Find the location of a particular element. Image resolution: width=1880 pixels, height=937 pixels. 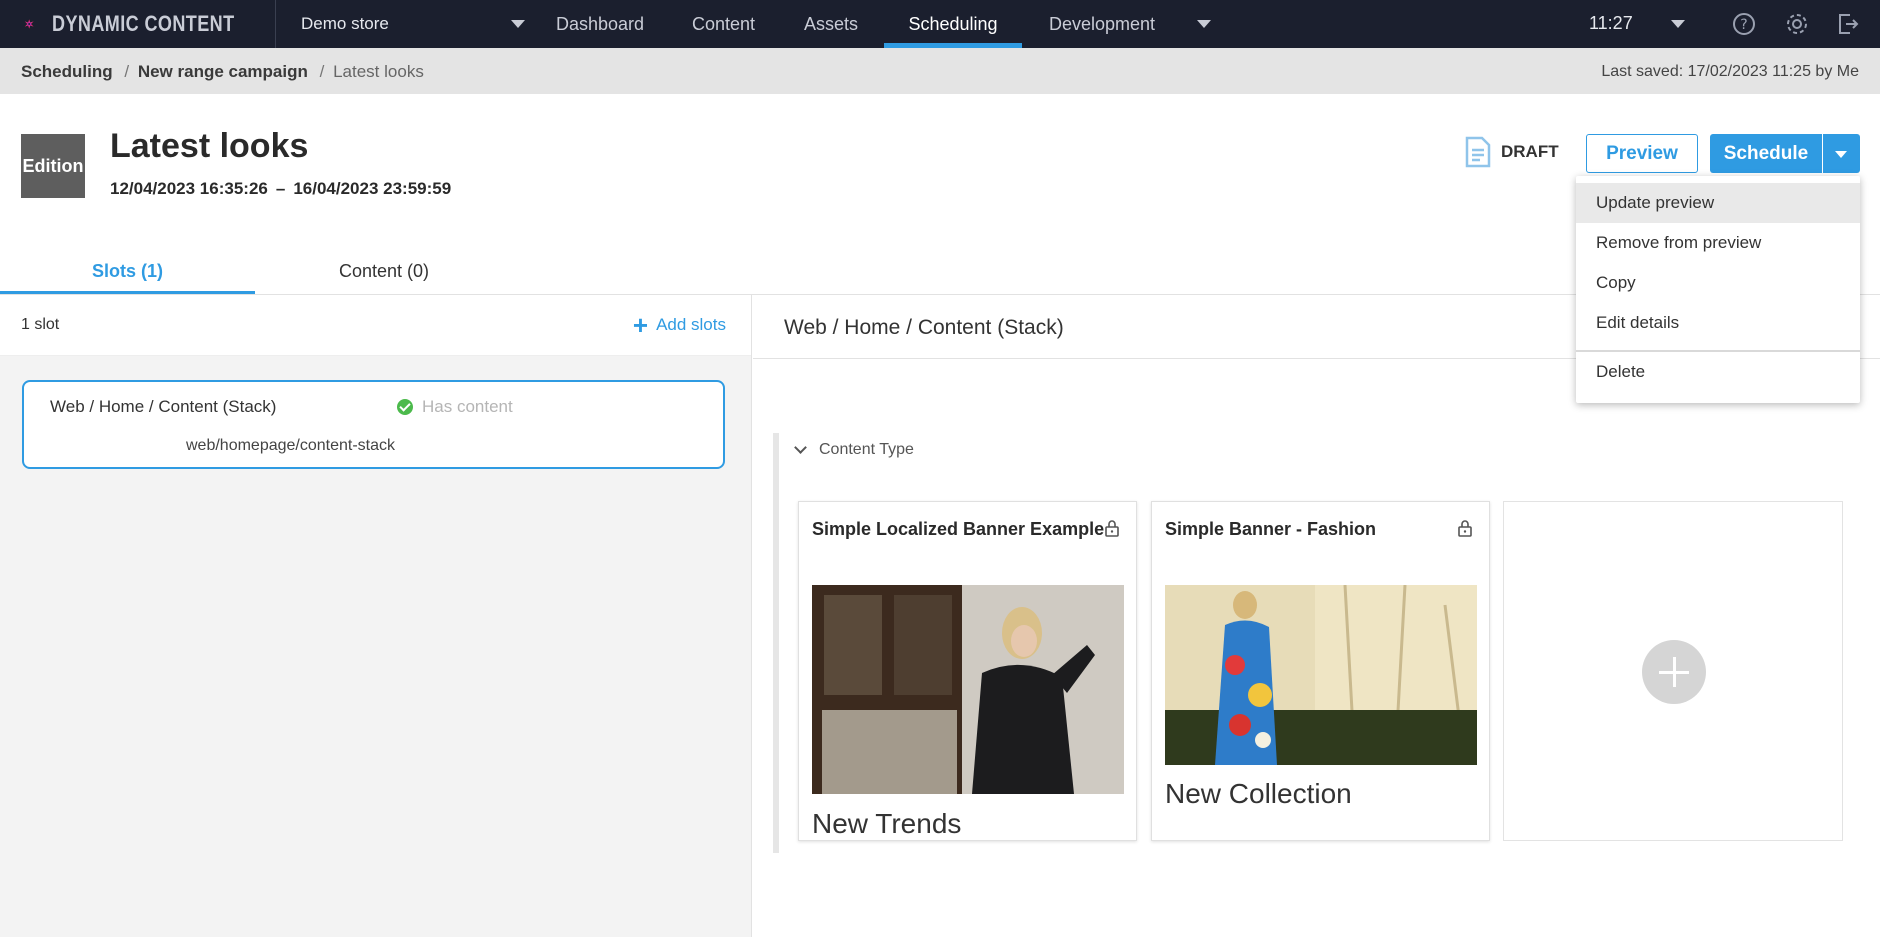

end-date: 16/04/2023 23:59:59 is located at coordinates (372, 188).